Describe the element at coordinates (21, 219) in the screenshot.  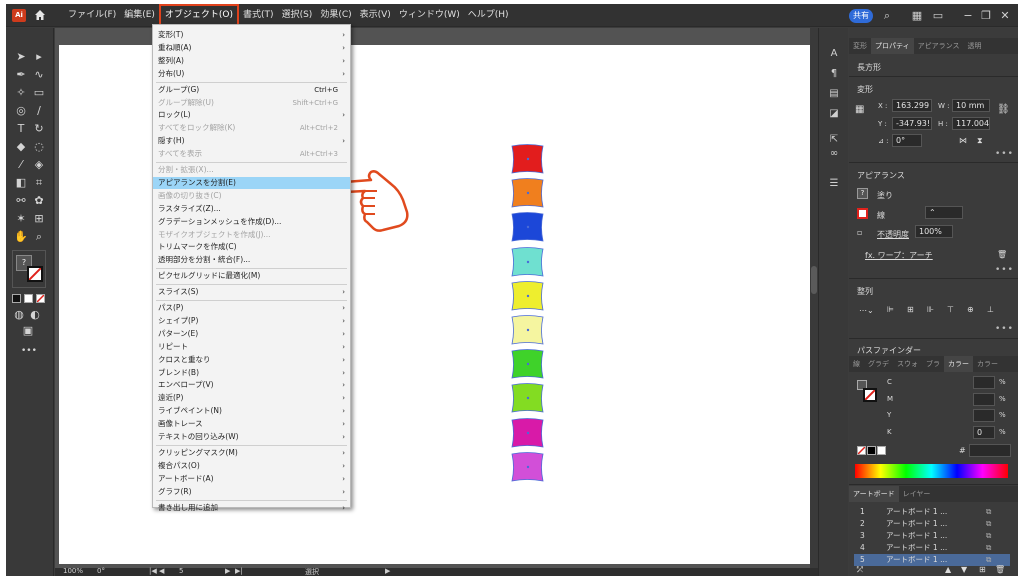
I see `puppet-warp-icon: ✶` at that location.